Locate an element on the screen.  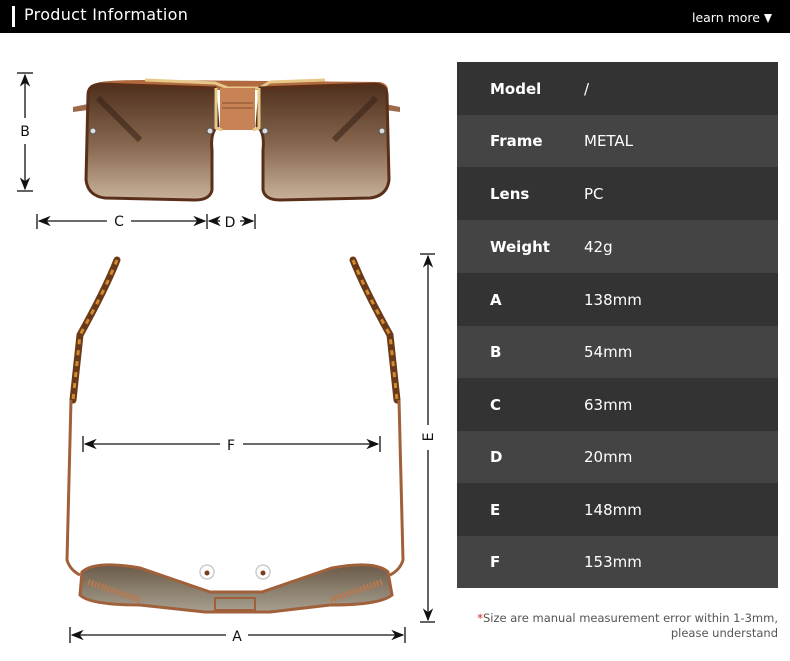
dimension-f-label: F is located at coordinates (231, 446).